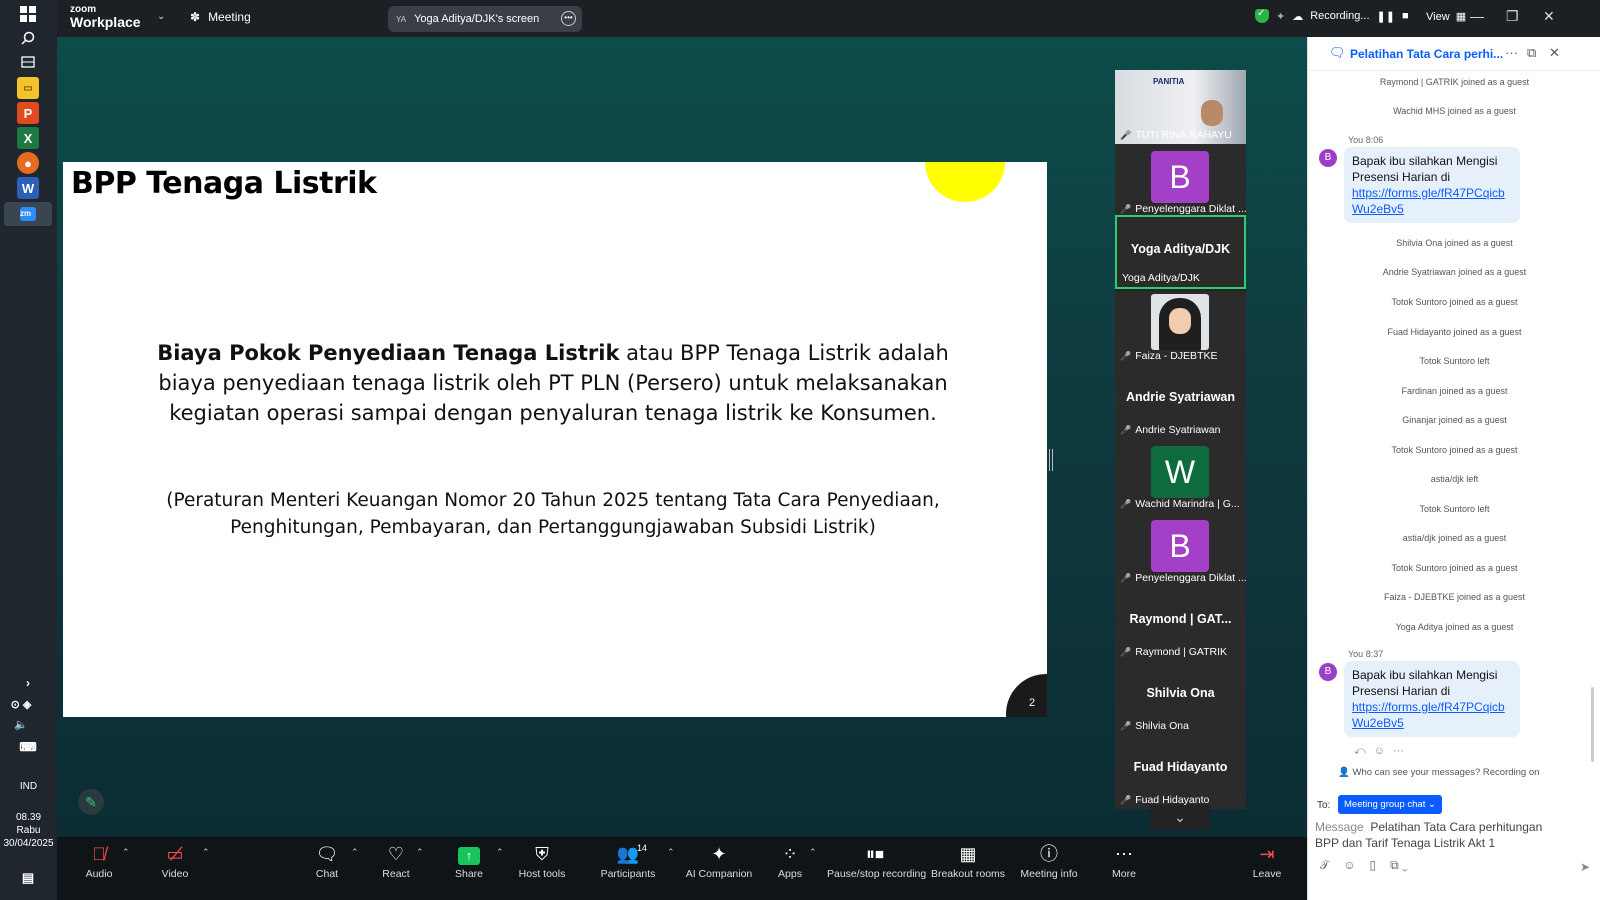 The height and width of the screenshot is (900, 1600). What do you see at coordinates (220, 17) in the screenshot?
I see `meeting-tab: ✽ Meeting` at bounding box center [220, 17].